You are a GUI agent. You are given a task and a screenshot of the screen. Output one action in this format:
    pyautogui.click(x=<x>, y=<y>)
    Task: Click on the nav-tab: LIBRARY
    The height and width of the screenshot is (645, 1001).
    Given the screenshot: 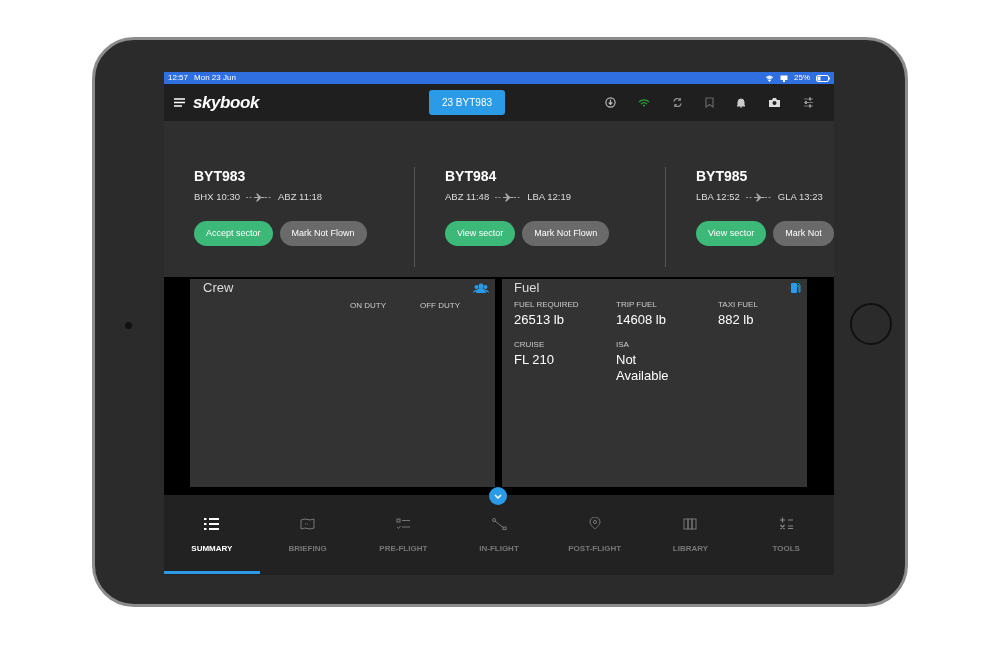 What is the action you would take?
    pyautogui.click(x=690, y=535)
    